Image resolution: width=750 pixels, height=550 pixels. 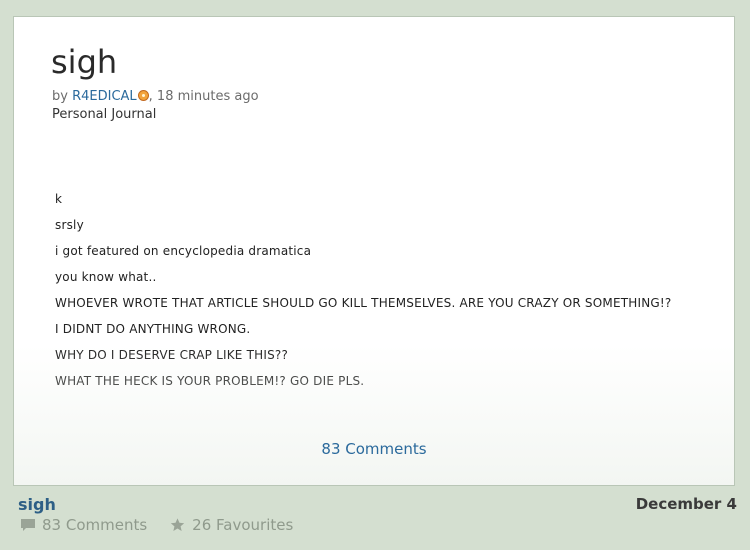 I want to click on byline: by R4EDICAL , 18 minutes ago, so click(x=155, y=96).